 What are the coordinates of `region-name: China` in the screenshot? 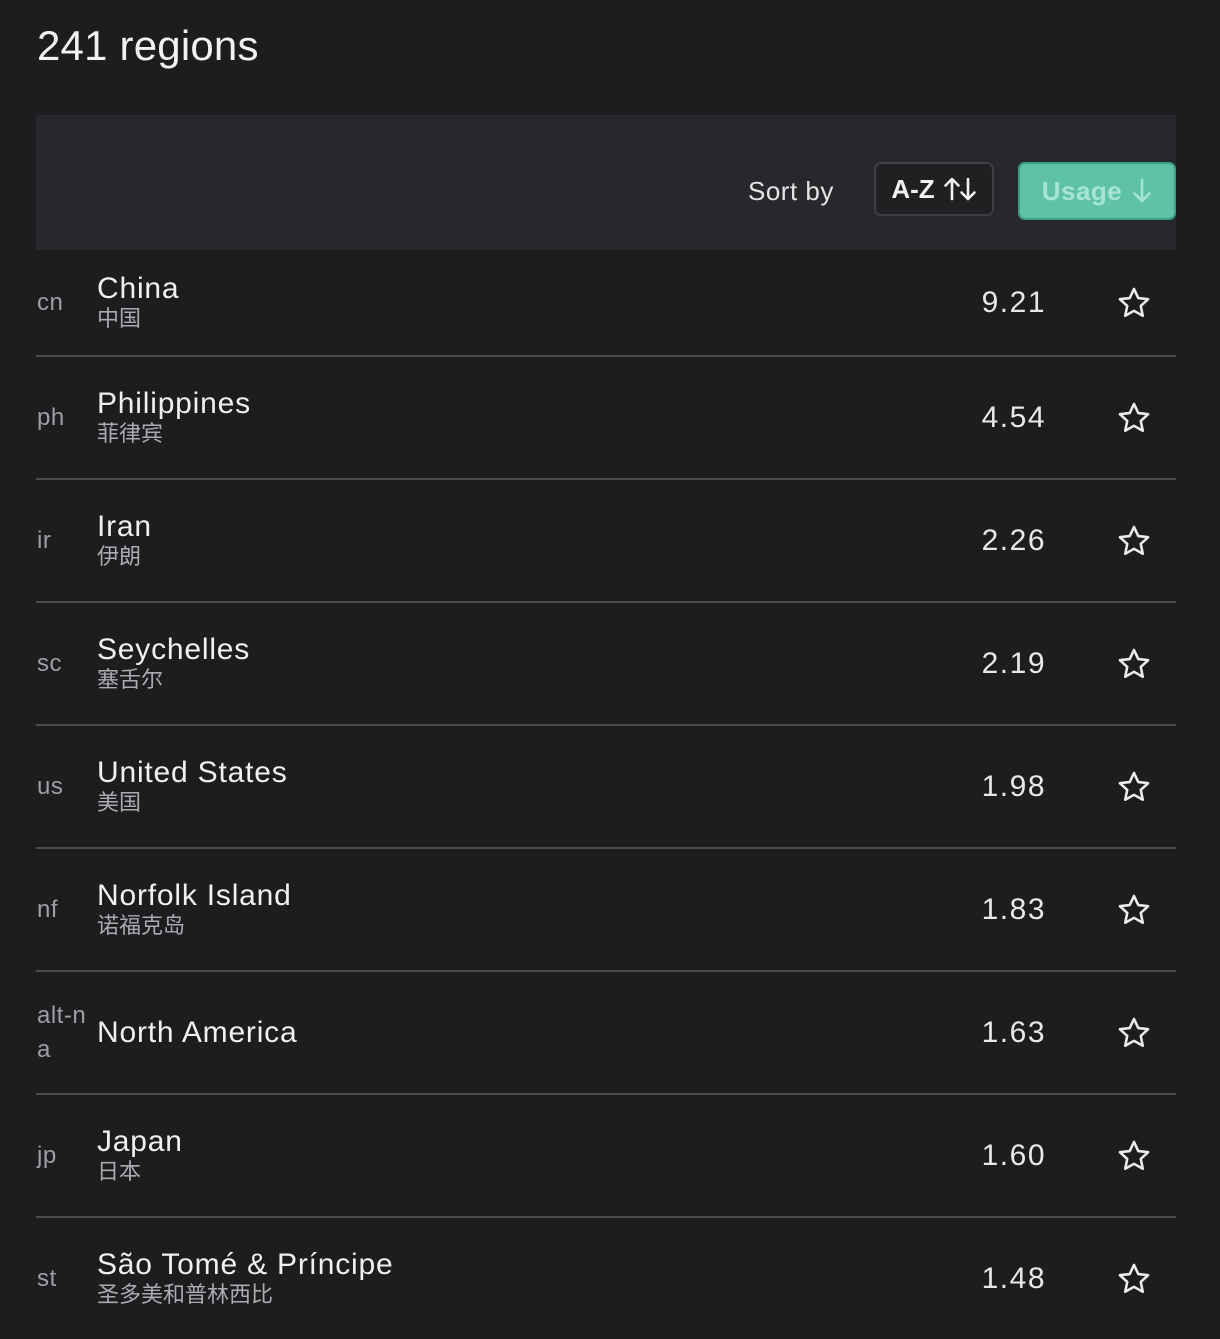 It's located at (138, 288).